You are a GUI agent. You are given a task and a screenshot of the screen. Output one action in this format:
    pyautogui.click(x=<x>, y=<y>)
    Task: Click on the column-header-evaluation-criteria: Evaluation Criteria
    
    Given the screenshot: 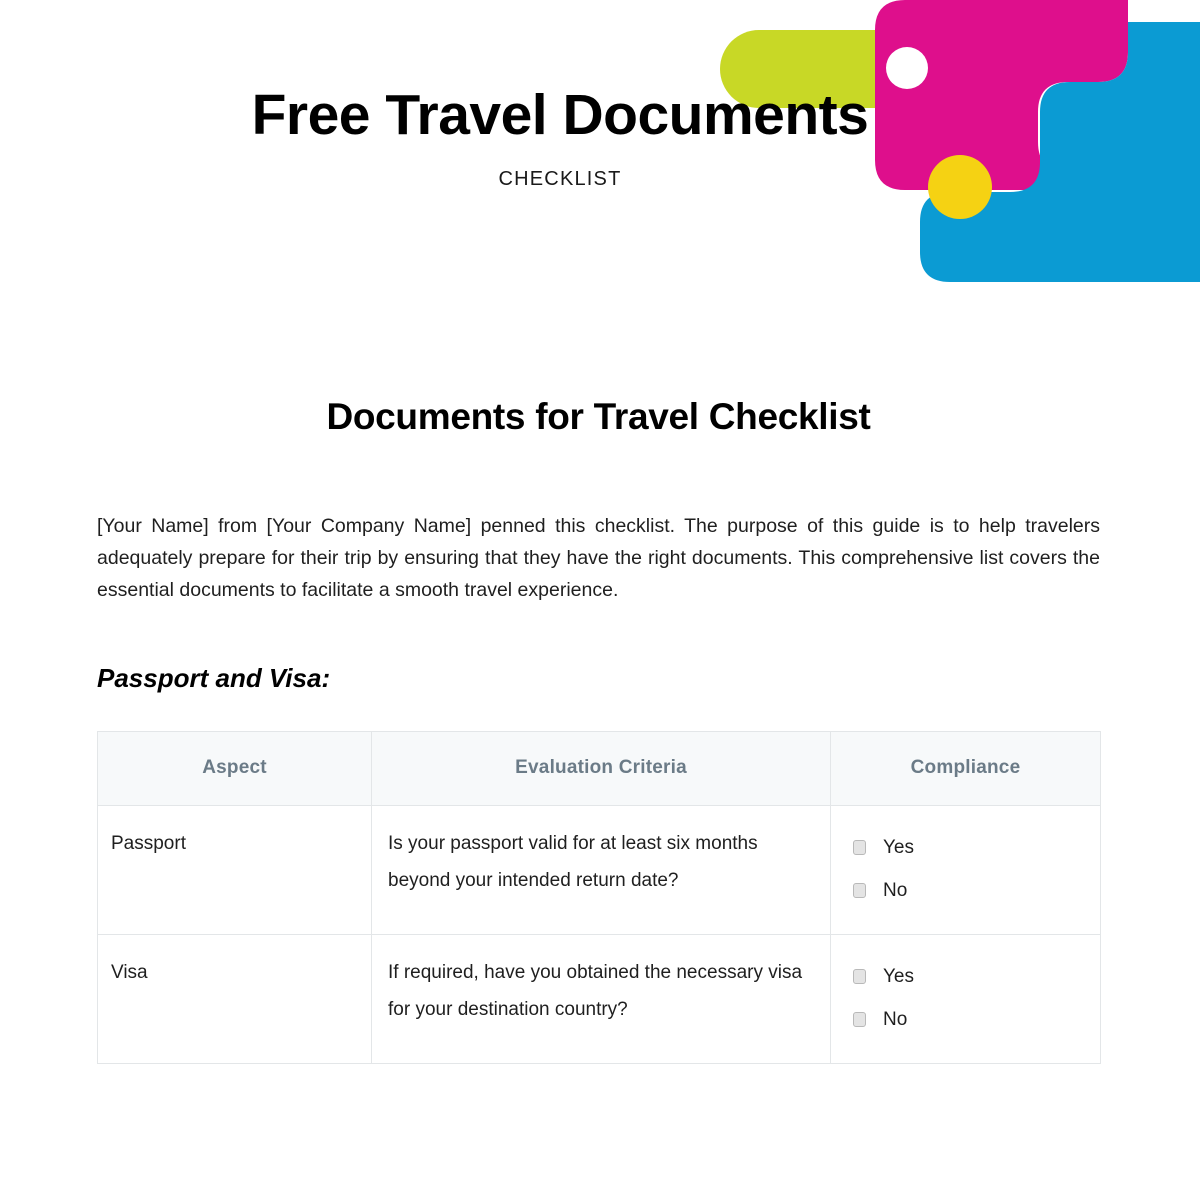 What is the action you would take?
    pyautogui.click(x=601, y=769)
    